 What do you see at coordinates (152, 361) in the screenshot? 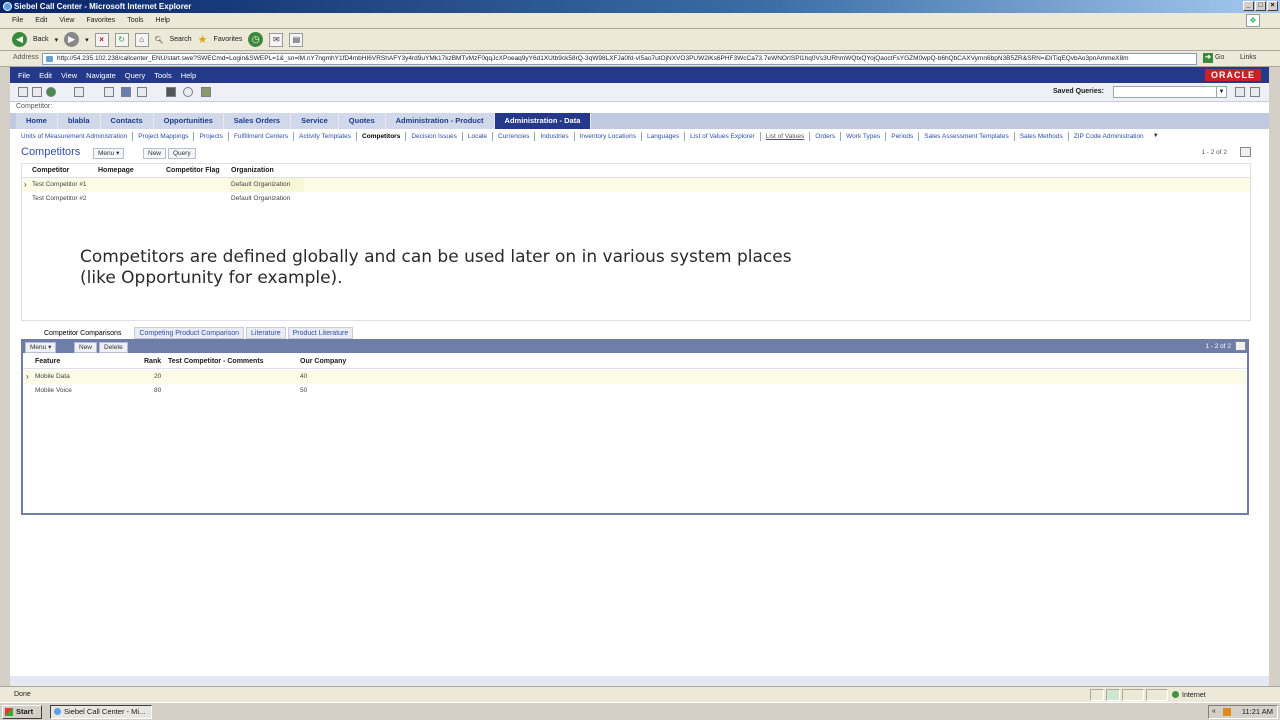
I see `column-header-rank: Rank` at bounding box center [152, 361].